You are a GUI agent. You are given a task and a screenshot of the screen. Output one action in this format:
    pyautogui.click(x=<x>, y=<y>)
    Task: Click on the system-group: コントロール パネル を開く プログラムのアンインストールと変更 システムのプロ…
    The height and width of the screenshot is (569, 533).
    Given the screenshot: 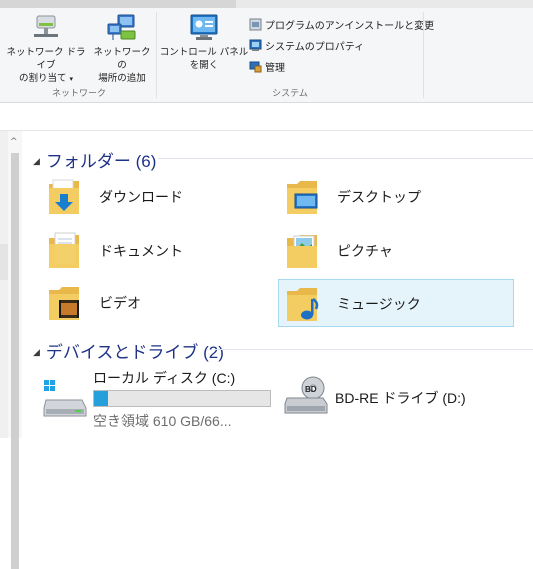 What is the action you would take?
    pyautogui.click(x=295, y=55)
    